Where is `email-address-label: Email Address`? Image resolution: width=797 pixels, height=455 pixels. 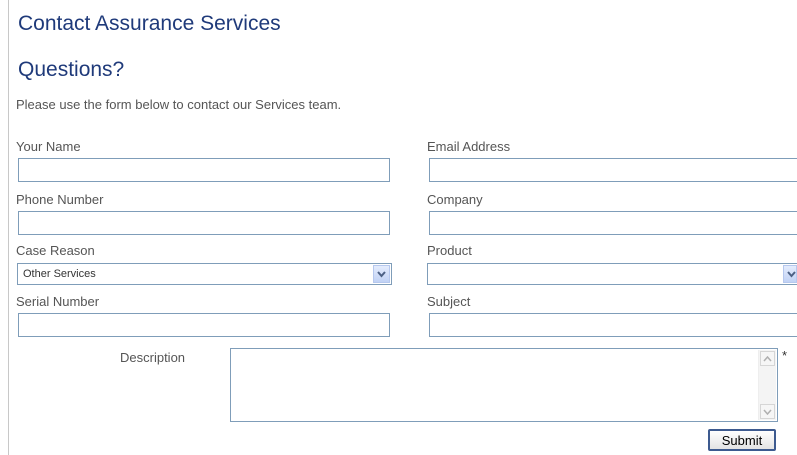 email-address-label: Email Address is located at coordinates (469, 146).